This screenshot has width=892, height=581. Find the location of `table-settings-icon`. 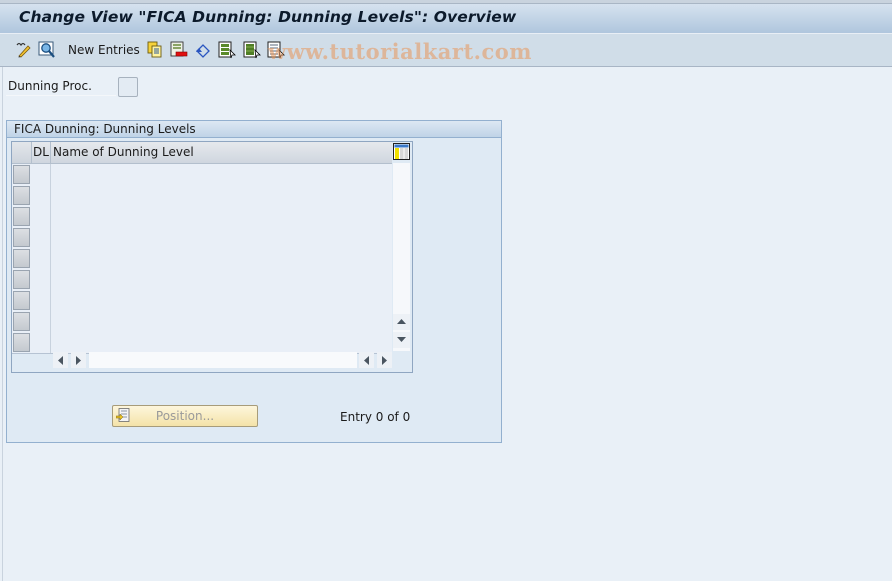

table-settings-icon is located at coordinates (401, 152).